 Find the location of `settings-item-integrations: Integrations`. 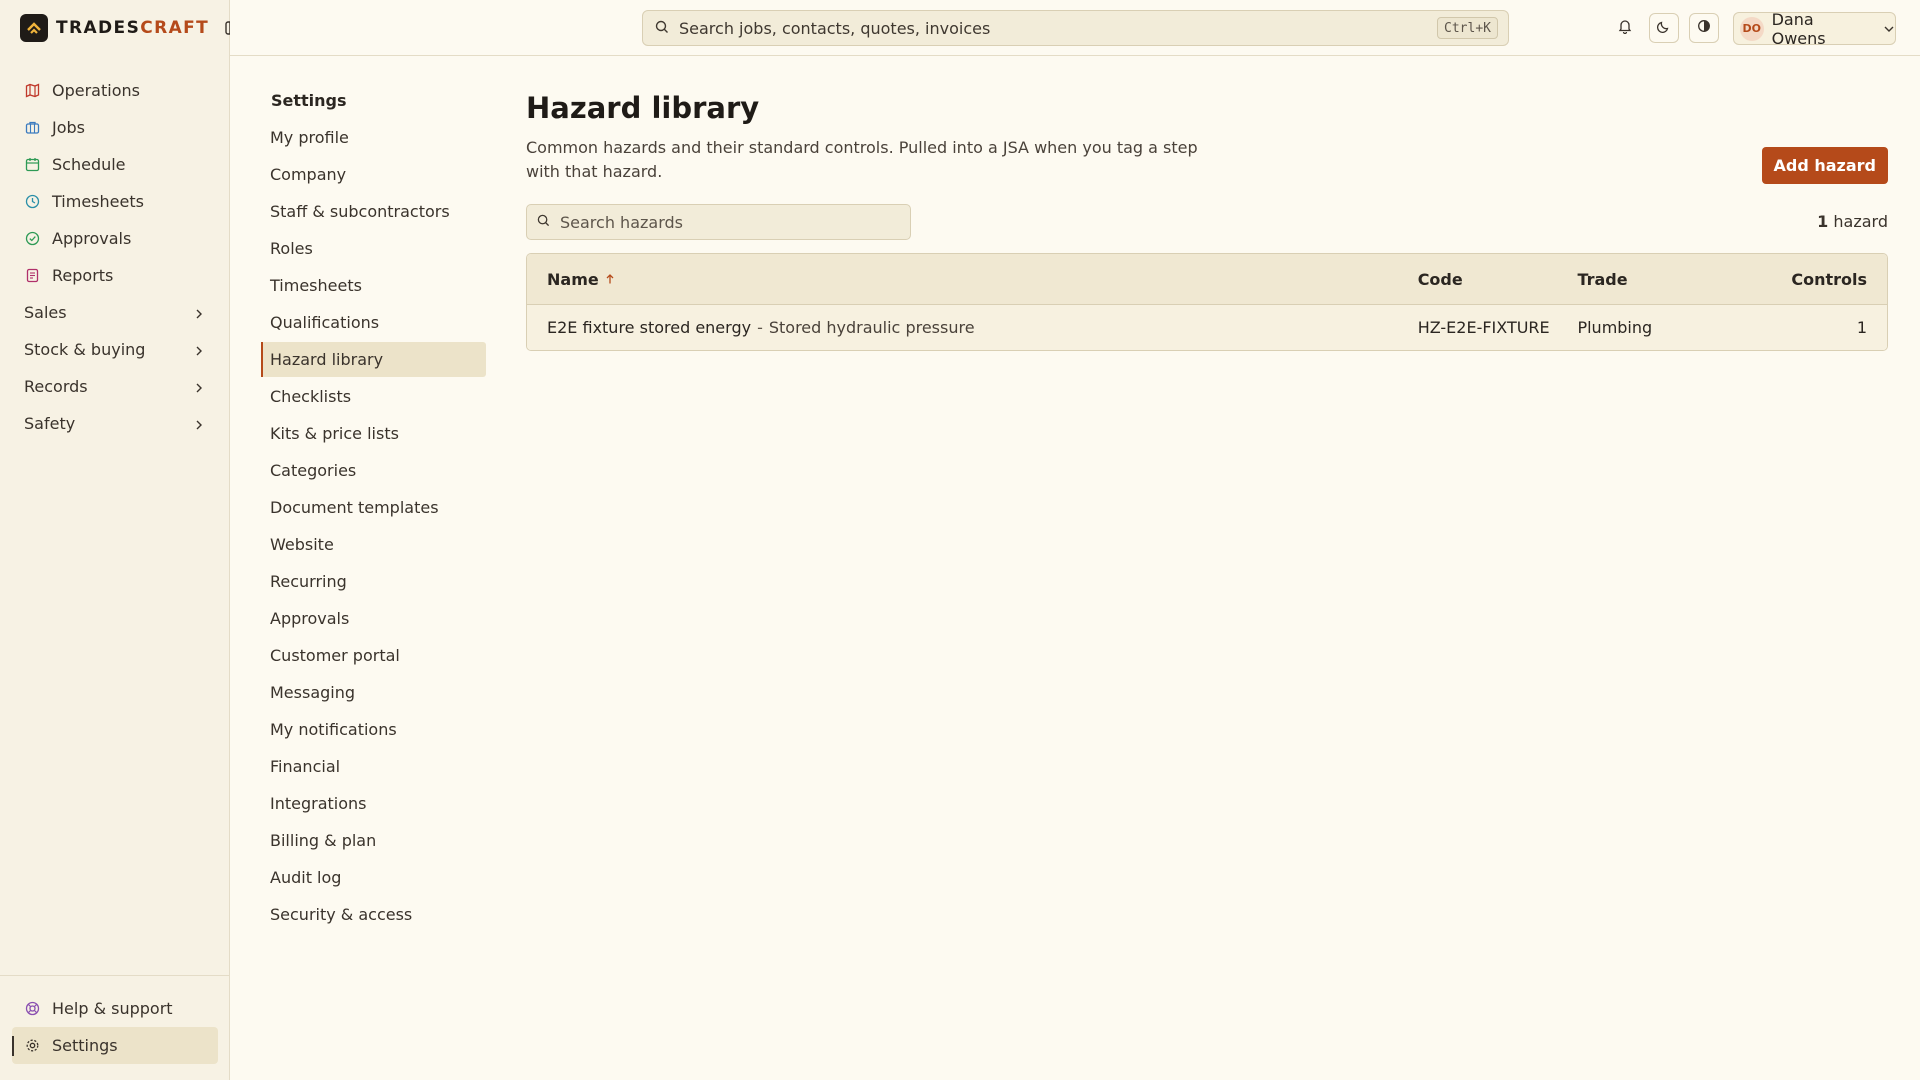

settings-item-integrations: Integrations is located at coordinates (373, 803).